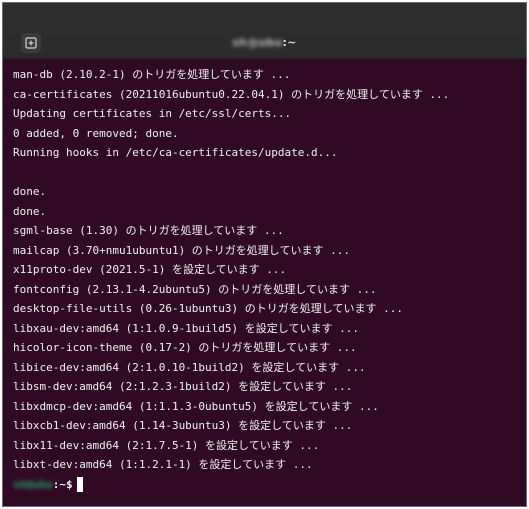  Describe the element at coordinates (96, 133) in the screenshot. I see `terminal-line: 0 added, 0 removed; done.` at that location.